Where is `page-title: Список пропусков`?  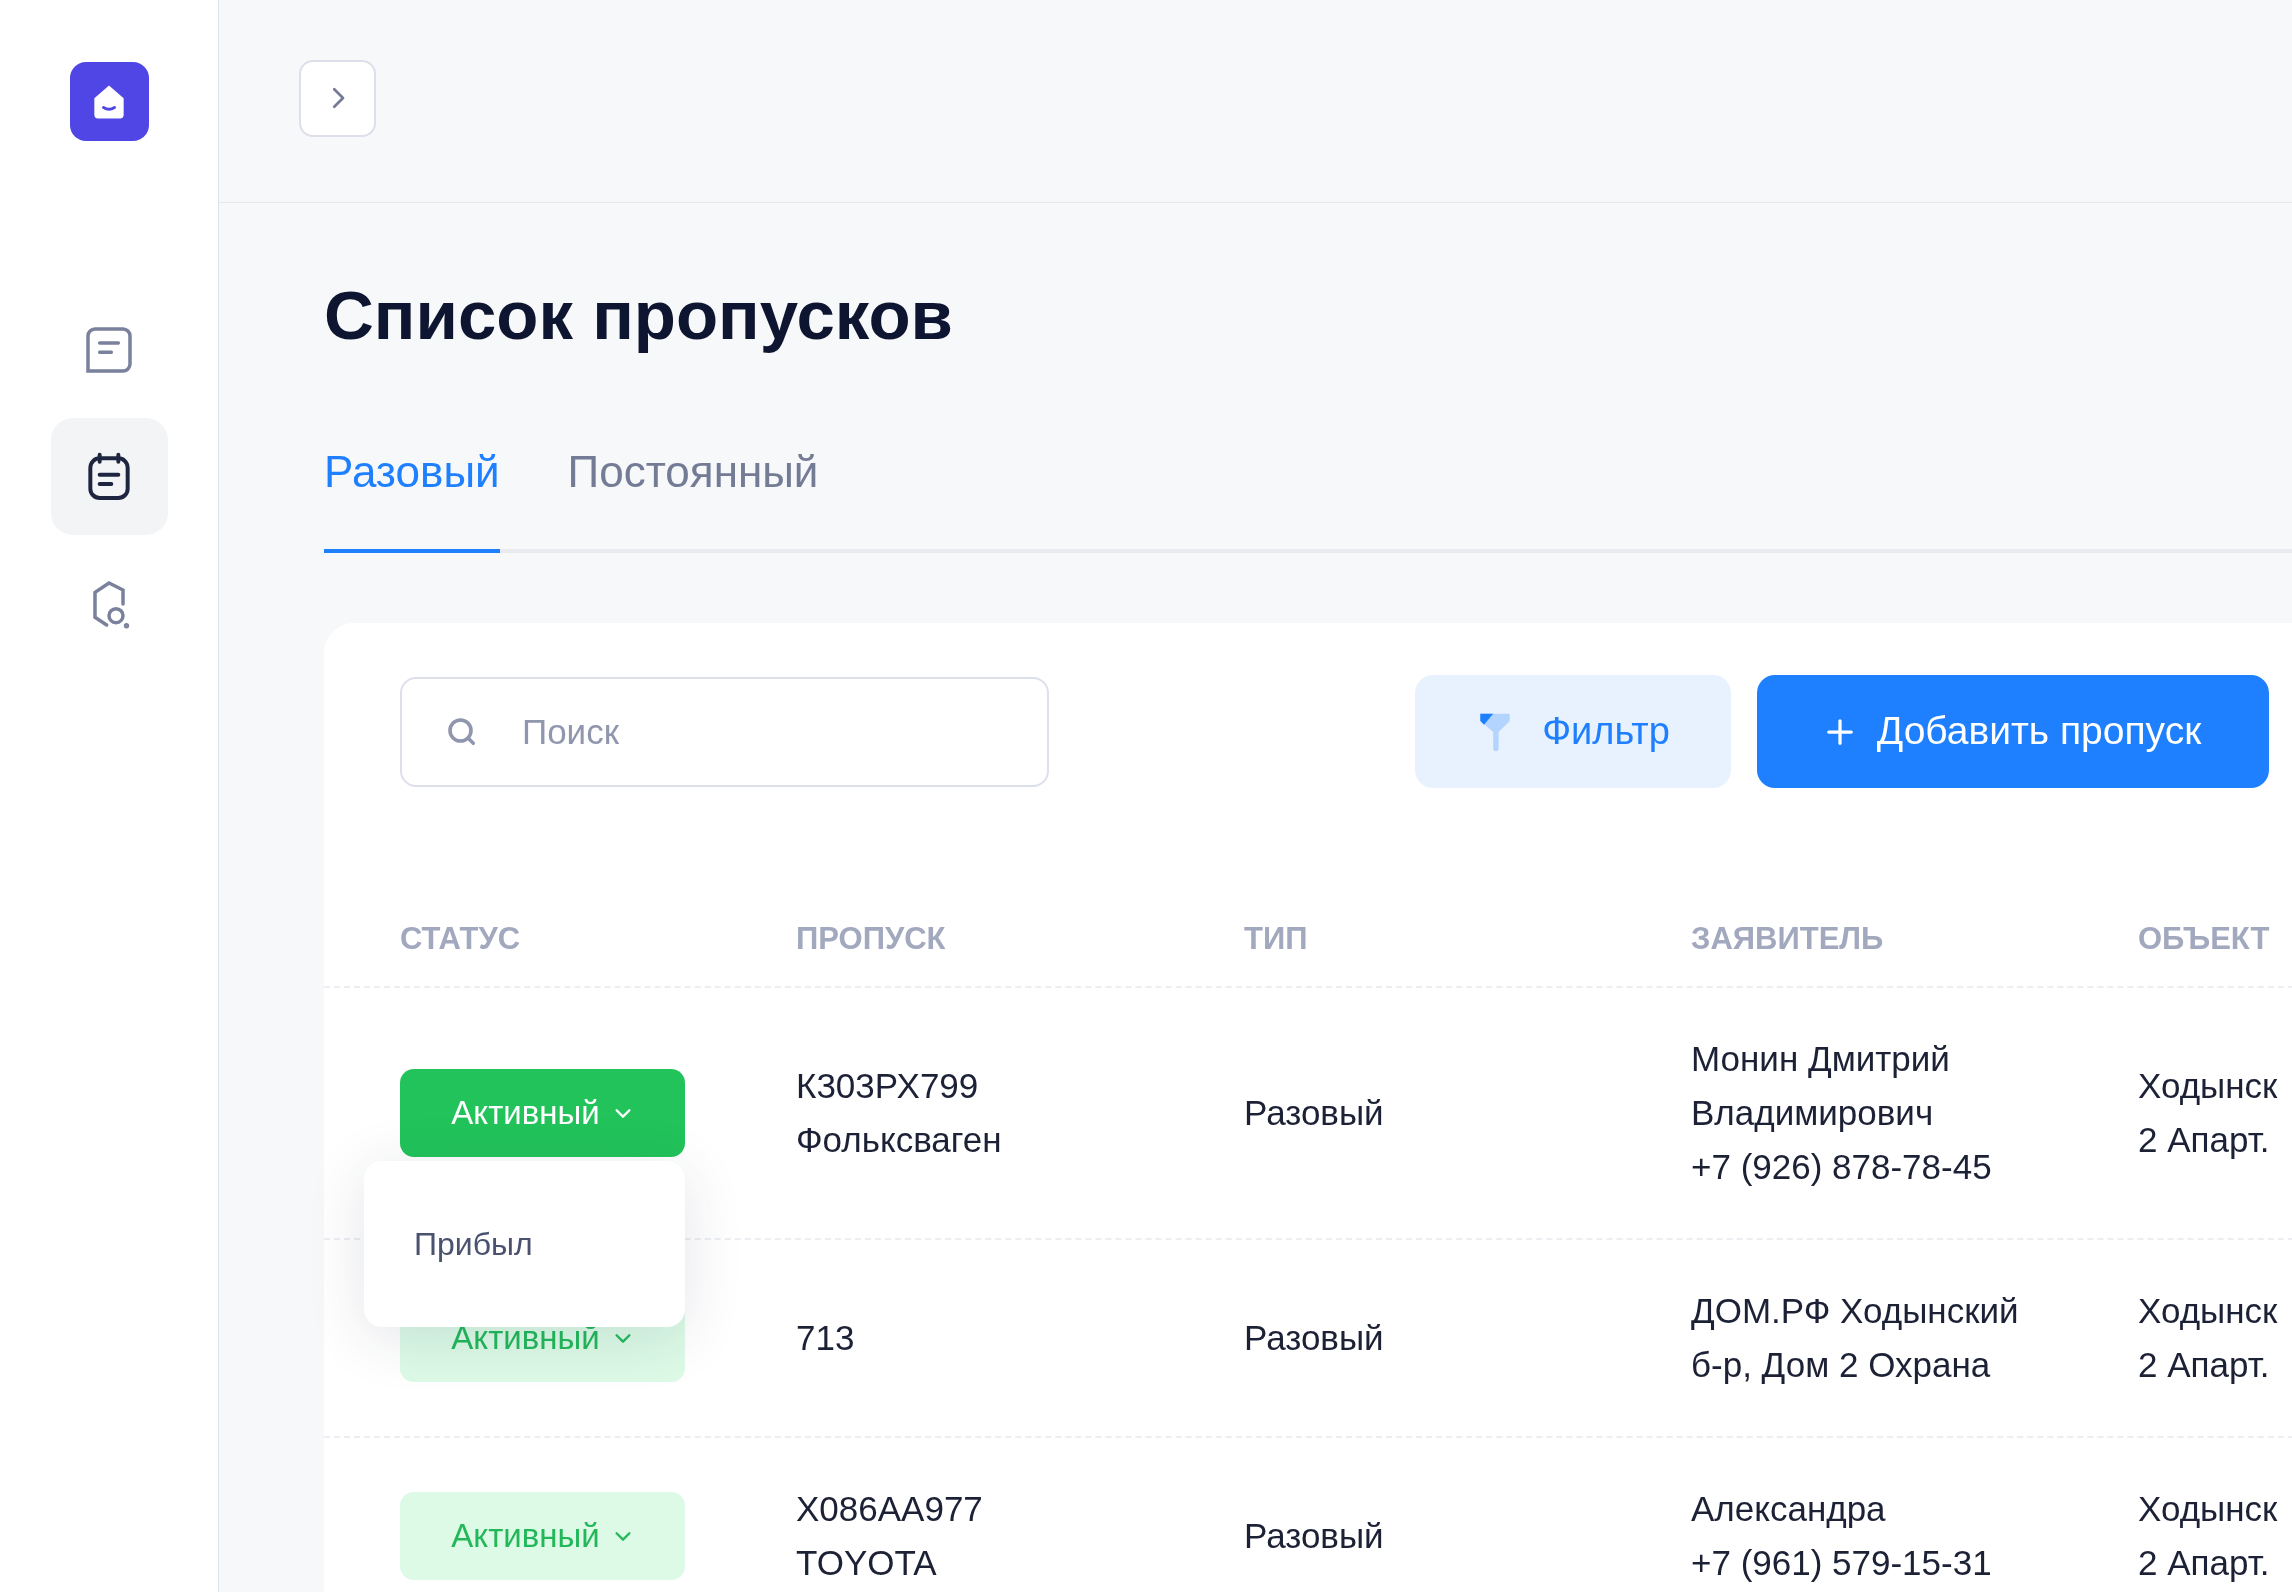
page-title: Список пропусков is located at coordinates (639, 316).